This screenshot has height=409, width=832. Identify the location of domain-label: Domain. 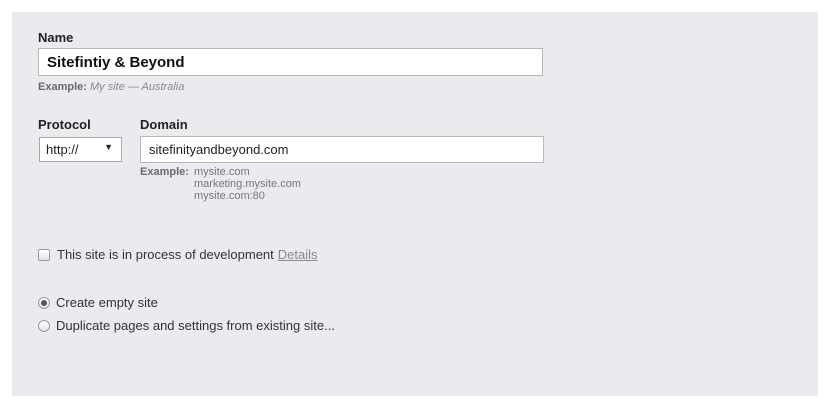
(164, 124).